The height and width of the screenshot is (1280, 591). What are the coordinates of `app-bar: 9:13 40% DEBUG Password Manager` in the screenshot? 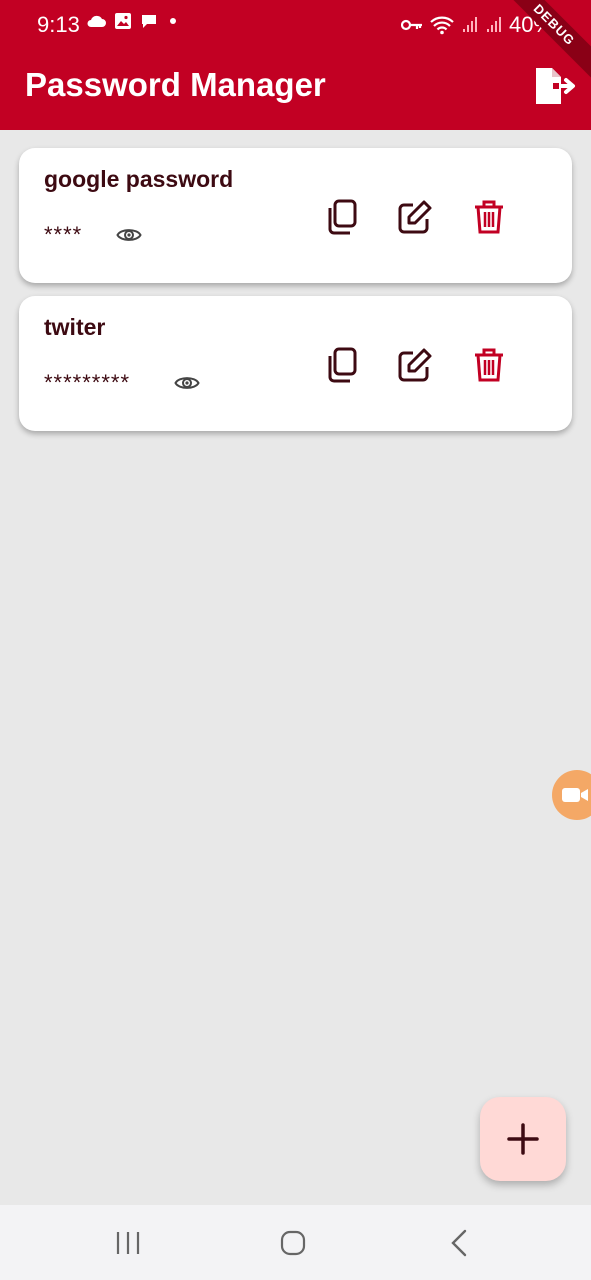 It's located at (295, 65).